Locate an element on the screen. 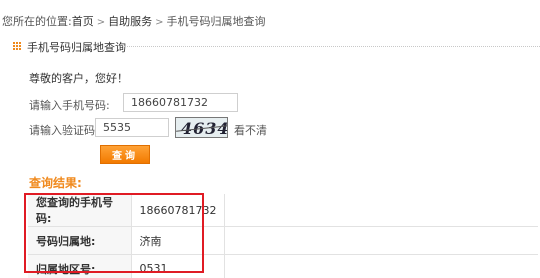  result-value-phone: 18660781732 is located at coordinates (178, 210).